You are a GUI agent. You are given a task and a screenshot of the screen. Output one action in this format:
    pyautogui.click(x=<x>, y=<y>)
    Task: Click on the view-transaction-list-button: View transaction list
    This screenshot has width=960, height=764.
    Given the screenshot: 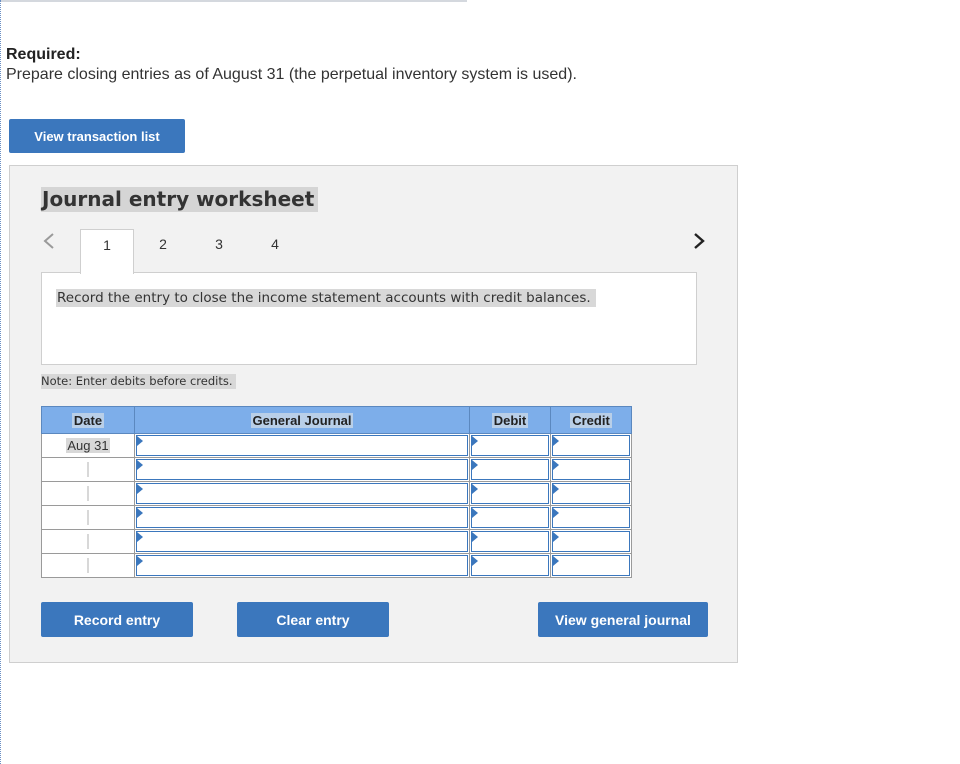 What is the action you would take?
    pyautogui.click(x=97, y=136)
    